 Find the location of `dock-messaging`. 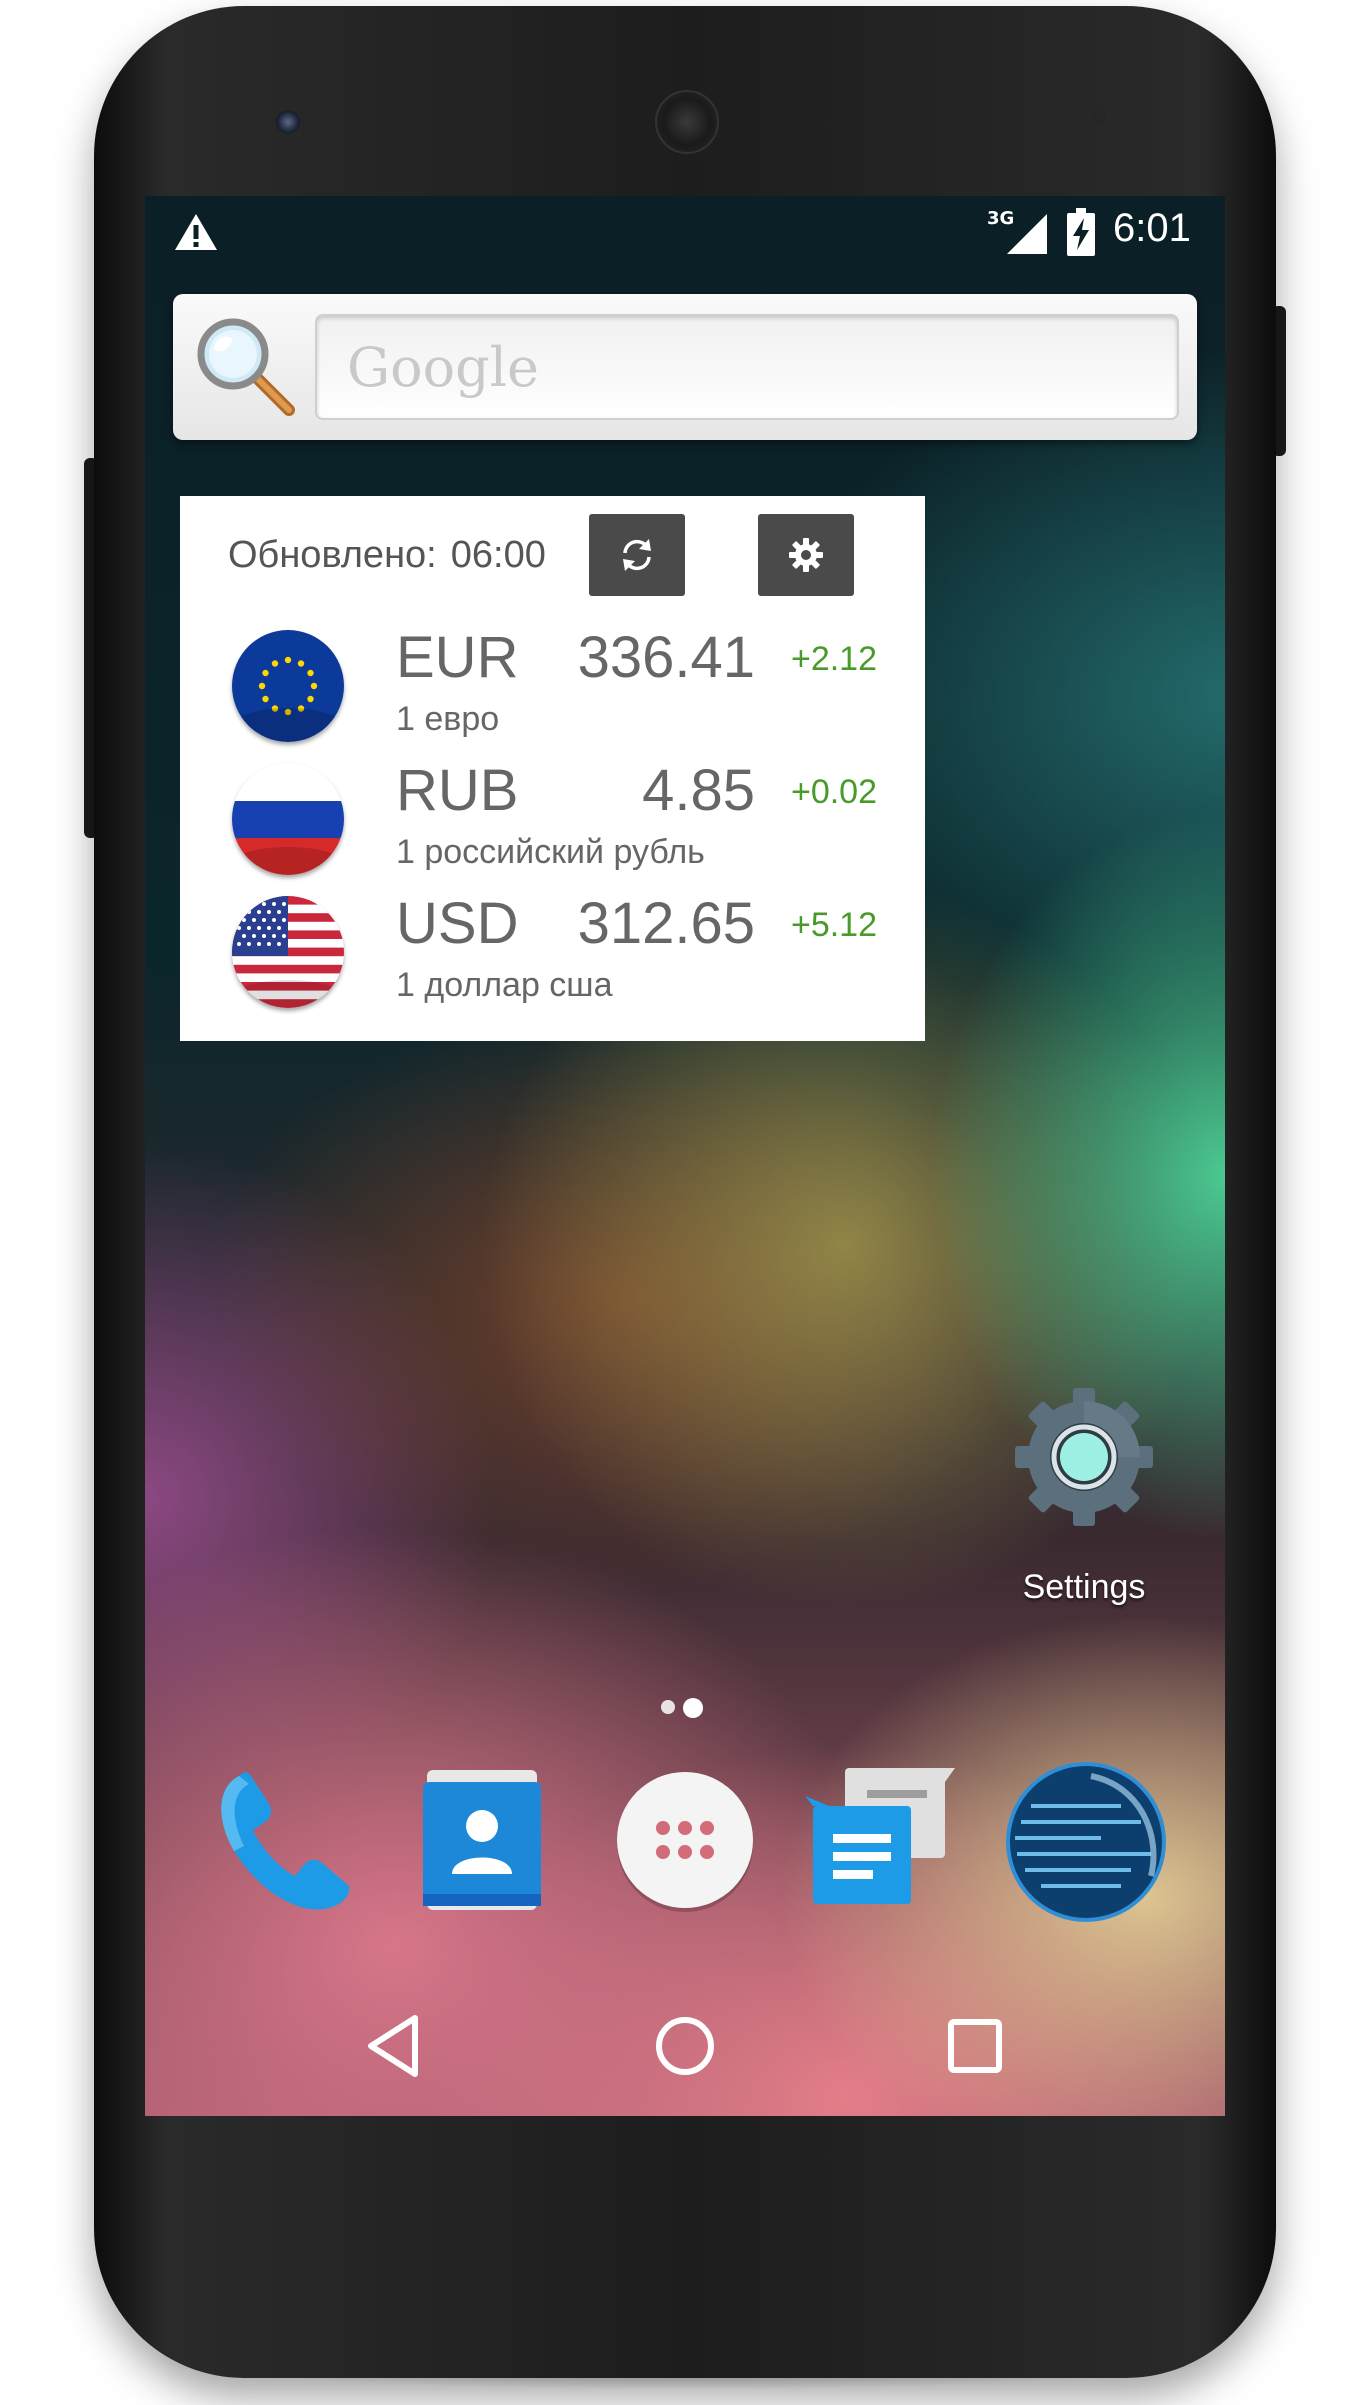

dock-messaging is located at coordinates (880, 1841).